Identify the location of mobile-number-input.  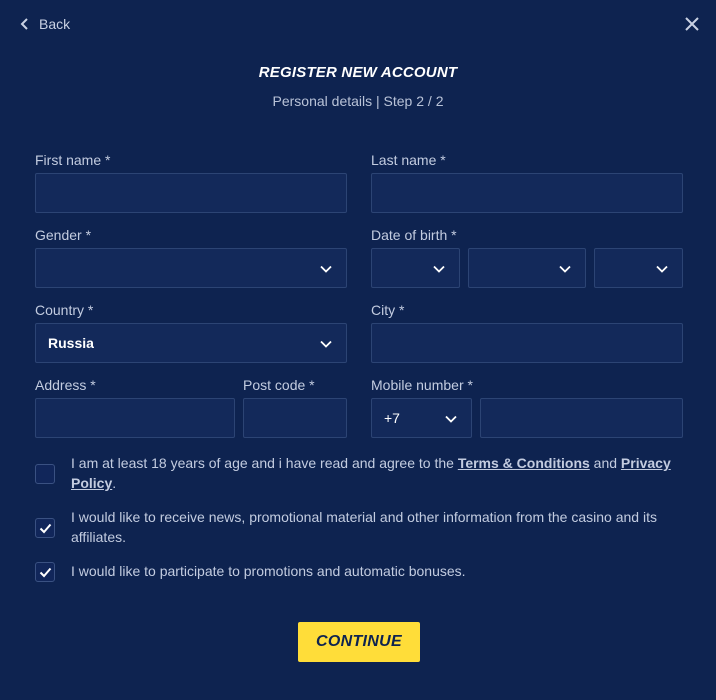
(581, 418).